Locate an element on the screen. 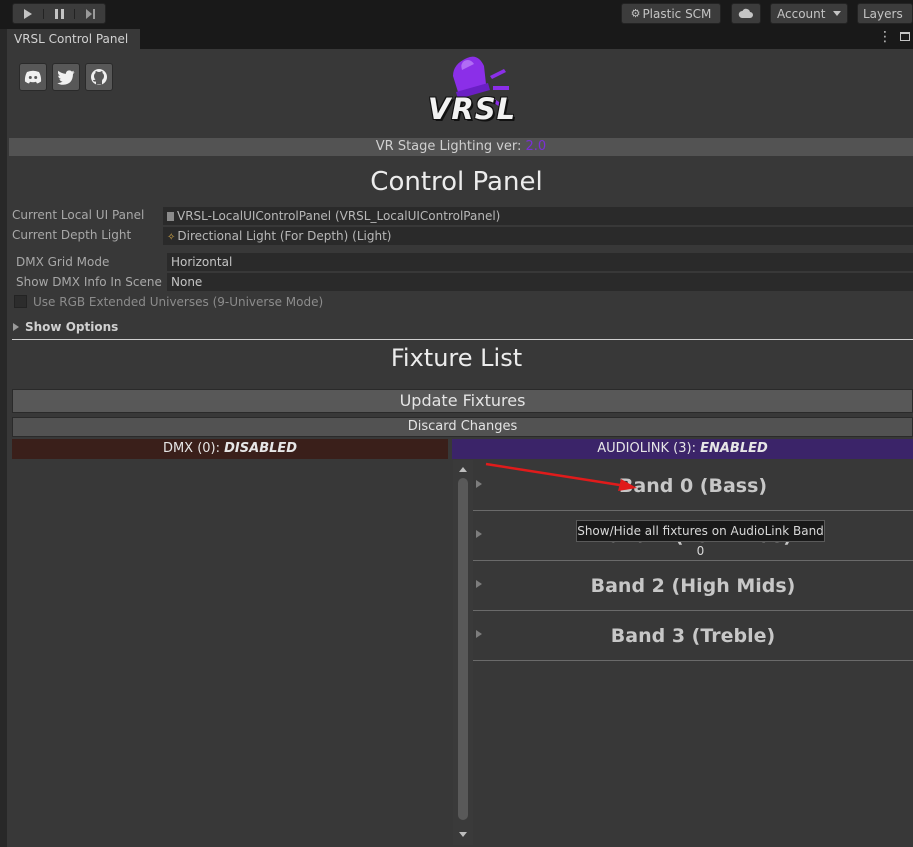 The image size is (913, 847). tab-vrsl-control-panel: VRSL Control Panel is located at coordinates (73, 39).